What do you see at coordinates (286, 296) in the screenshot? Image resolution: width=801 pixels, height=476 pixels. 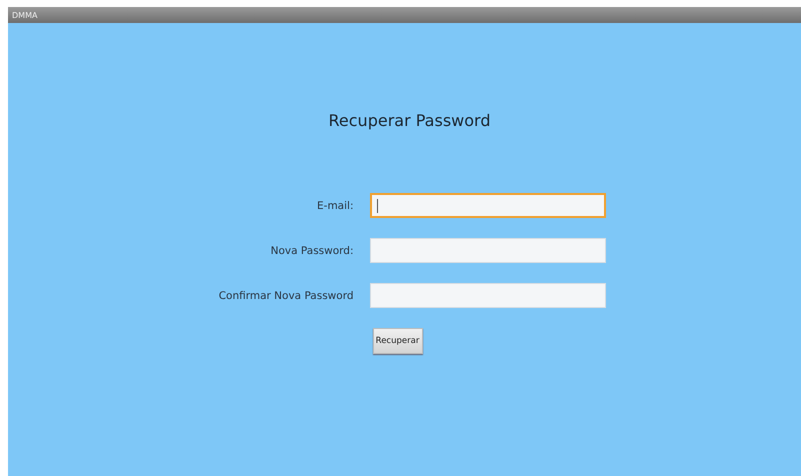 I see `field-label: Confirmar Nova Password` at bounding box center [286, 296].